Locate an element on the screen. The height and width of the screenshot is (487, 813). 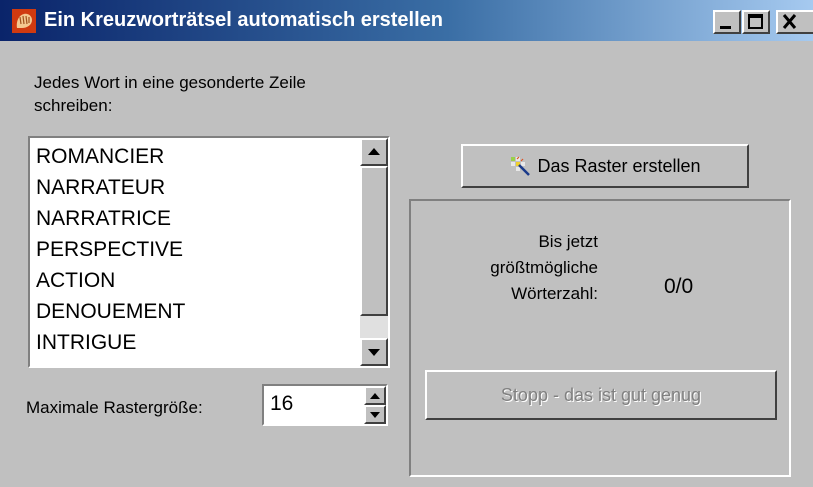
scroll-thumb is located at coordinates (374, 241).